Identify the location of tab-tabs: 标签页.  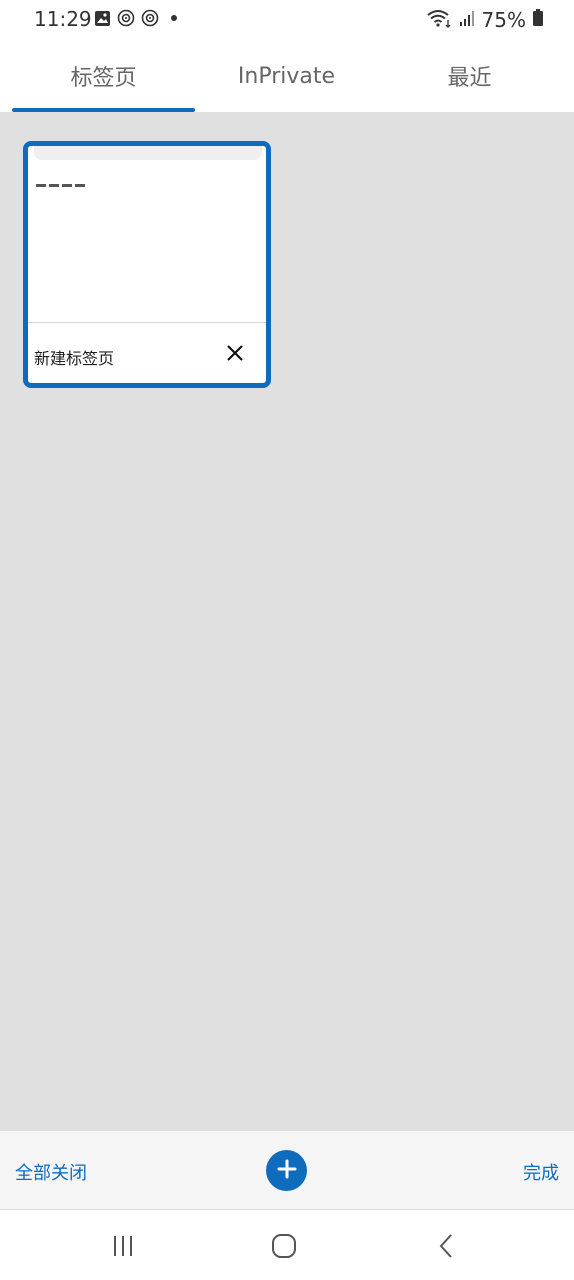
(103, 76).